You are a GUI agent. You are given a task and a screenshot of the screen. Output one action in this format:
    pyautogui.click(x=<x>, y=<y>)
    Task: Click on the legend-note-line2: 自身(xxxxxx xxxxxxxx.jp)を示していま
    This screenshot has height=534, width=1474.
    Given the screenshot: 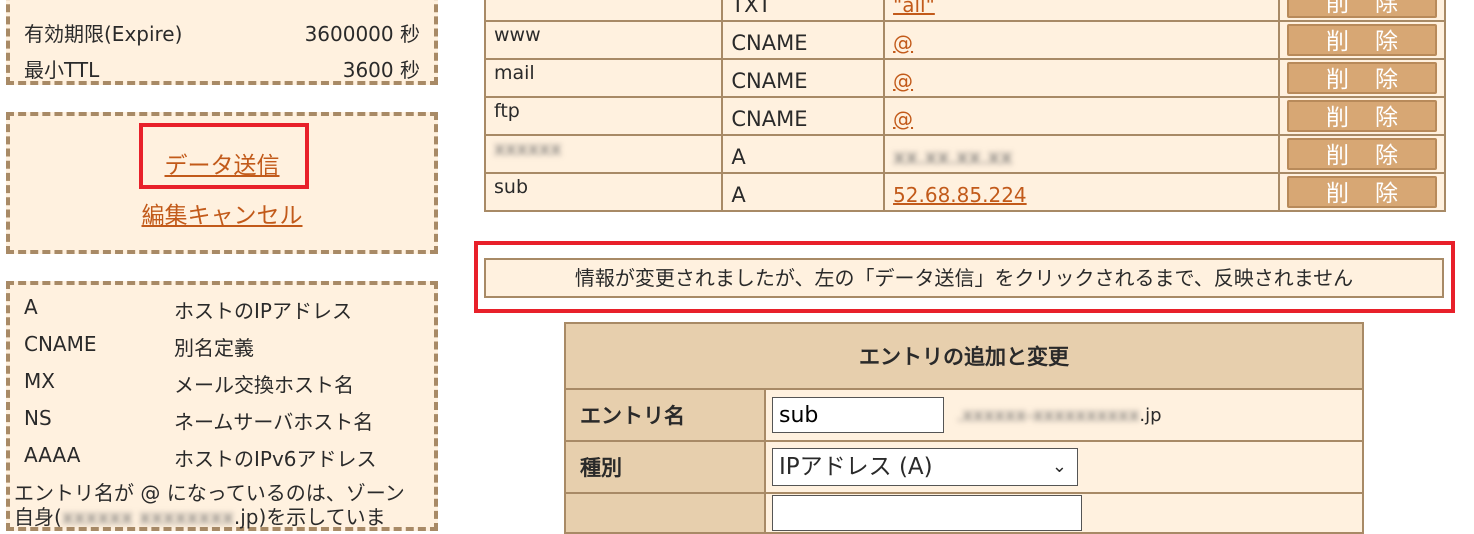 What is the action you would take?
    pyautogui.click(x=209, y=517)
    